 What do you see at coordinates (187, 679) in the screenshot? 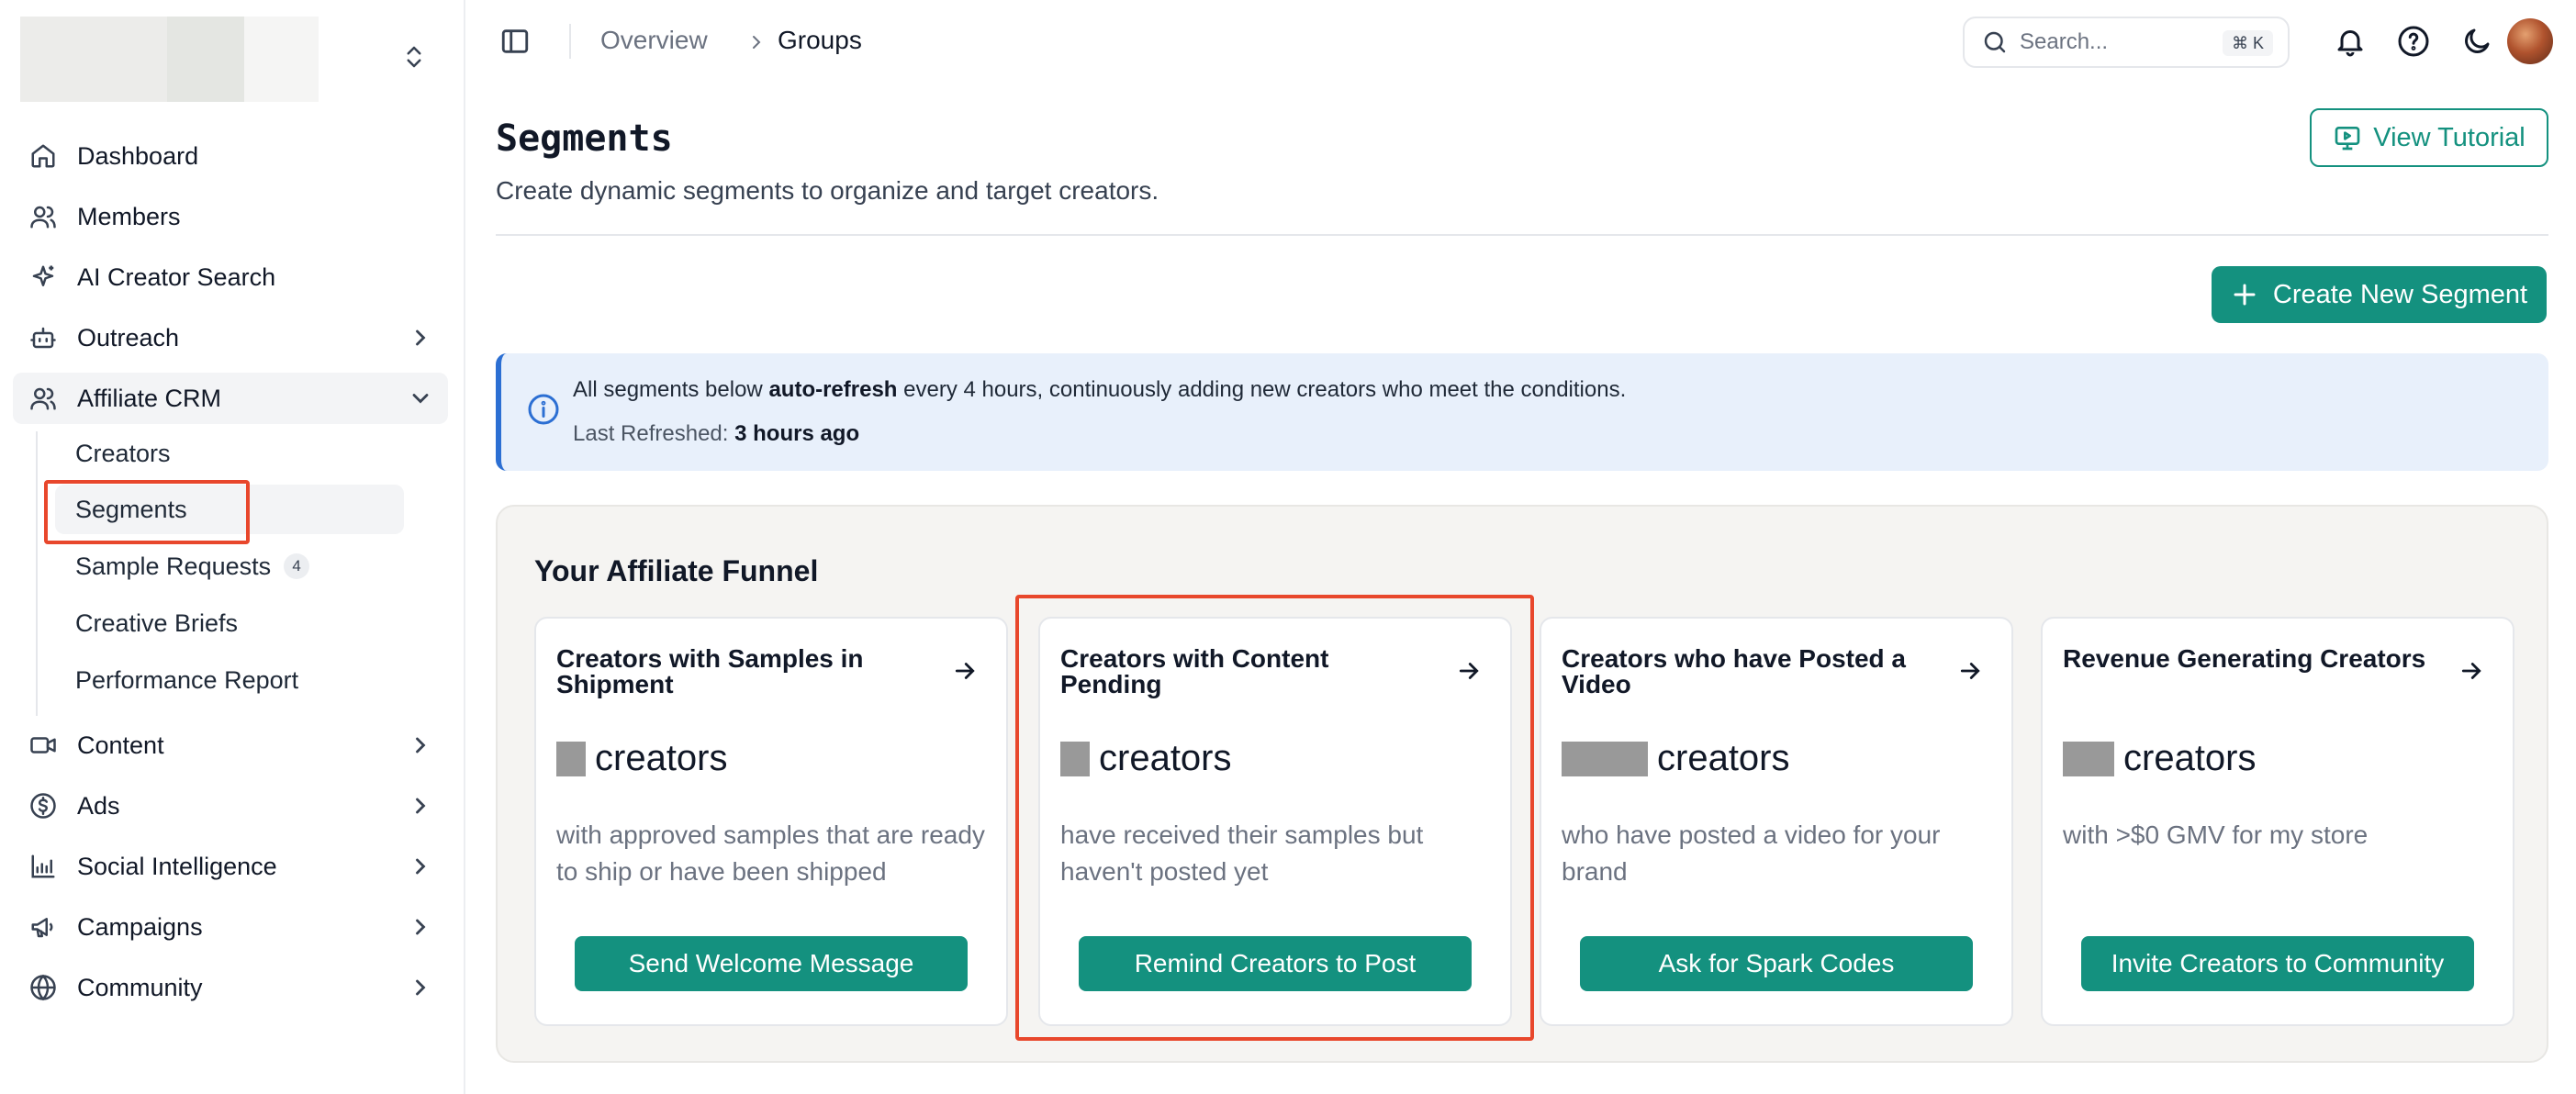
I see `sidebar-subitem-label: Performance Report` at bounding box center [187, 679].